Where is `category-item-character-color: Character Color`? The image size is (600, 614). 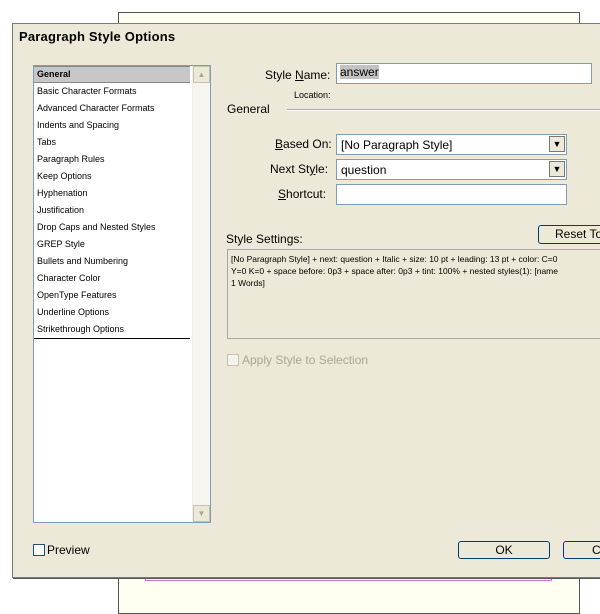 category-item-character-color: Character Color is located at coordinates (112, 278).